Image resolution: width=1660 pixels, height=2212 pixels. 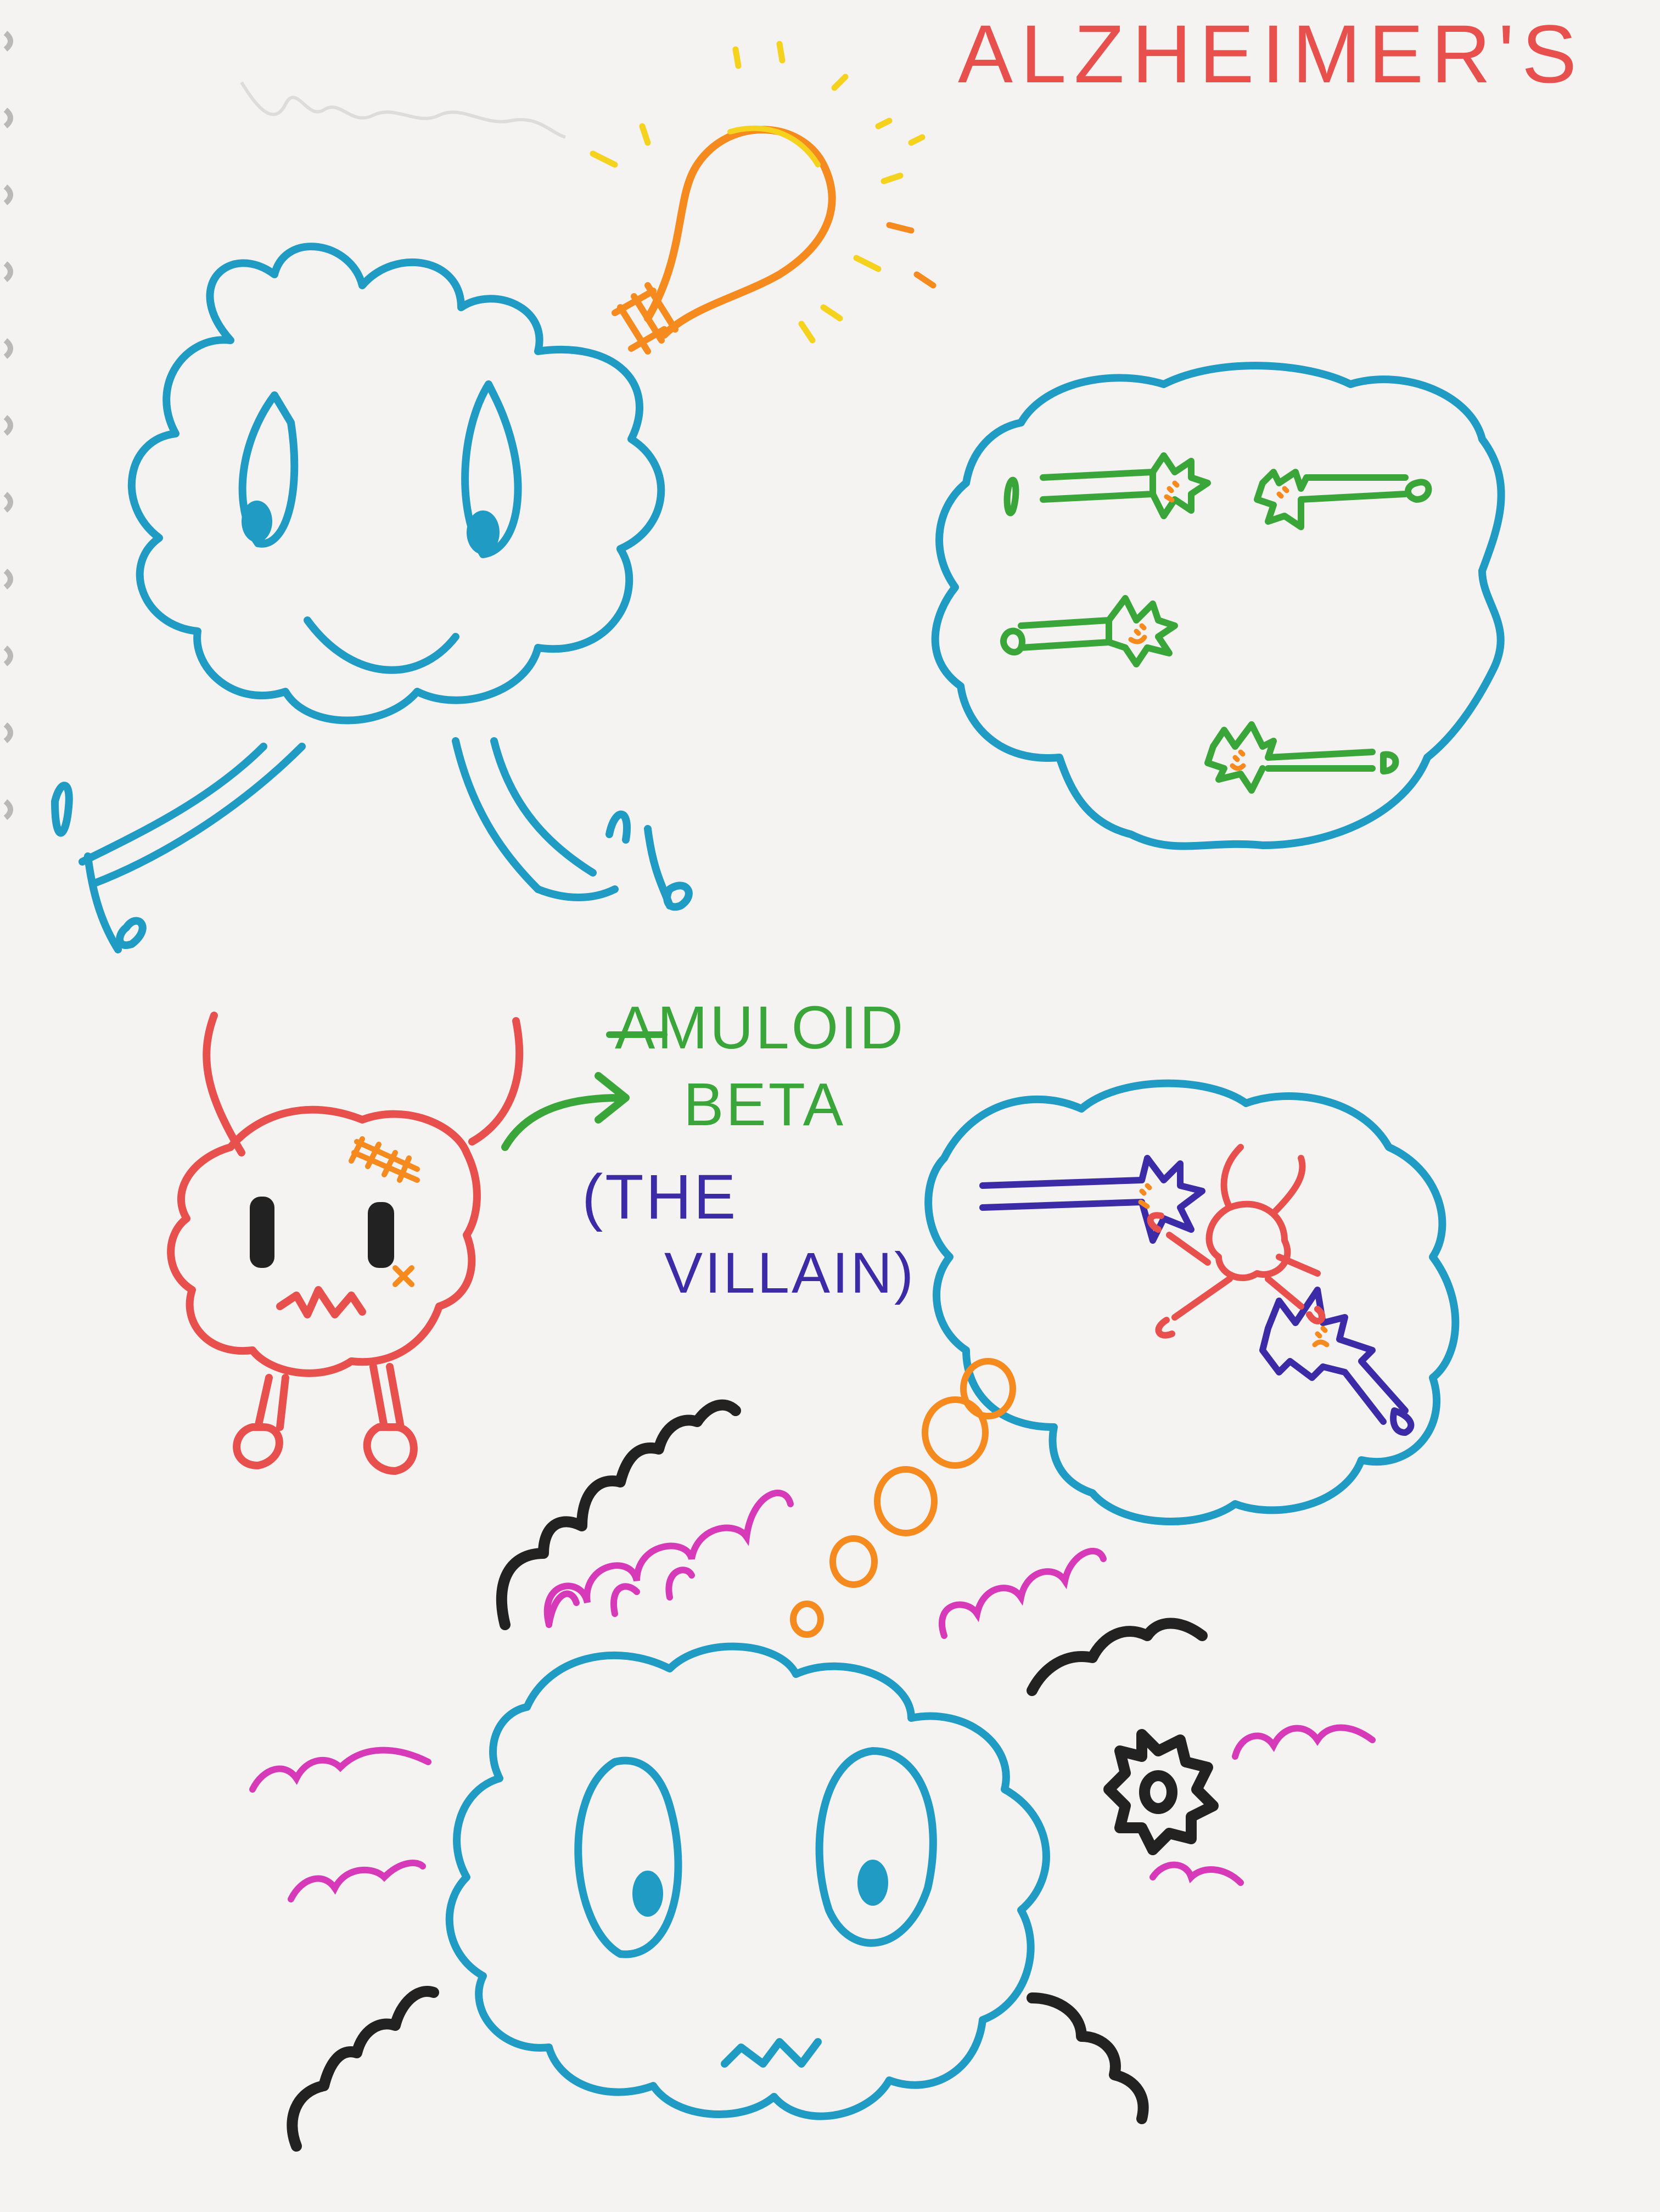 What do you see at coordinates (872, 1883) in the screenshot?
I see `confused-right-pupil` at bounding box center [872, 1883].